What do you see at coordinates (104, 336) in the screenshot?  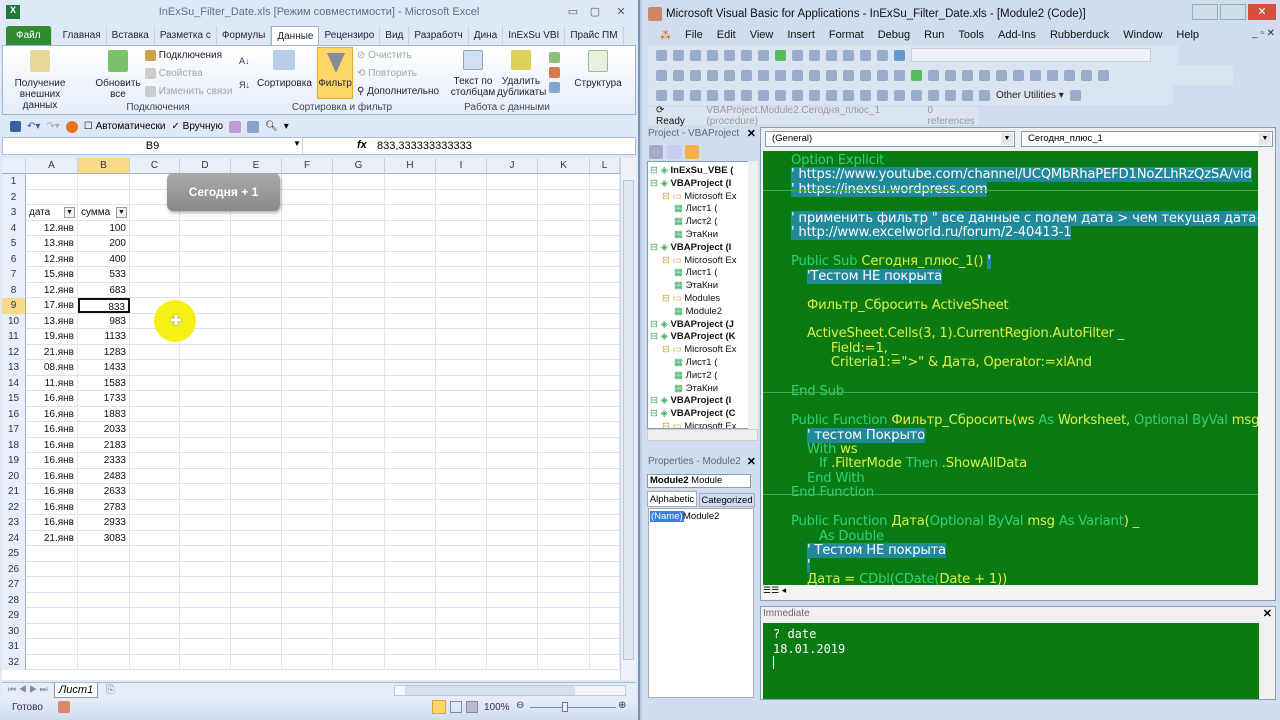 I see `cell: 1133` at bounding box center [104, 336].